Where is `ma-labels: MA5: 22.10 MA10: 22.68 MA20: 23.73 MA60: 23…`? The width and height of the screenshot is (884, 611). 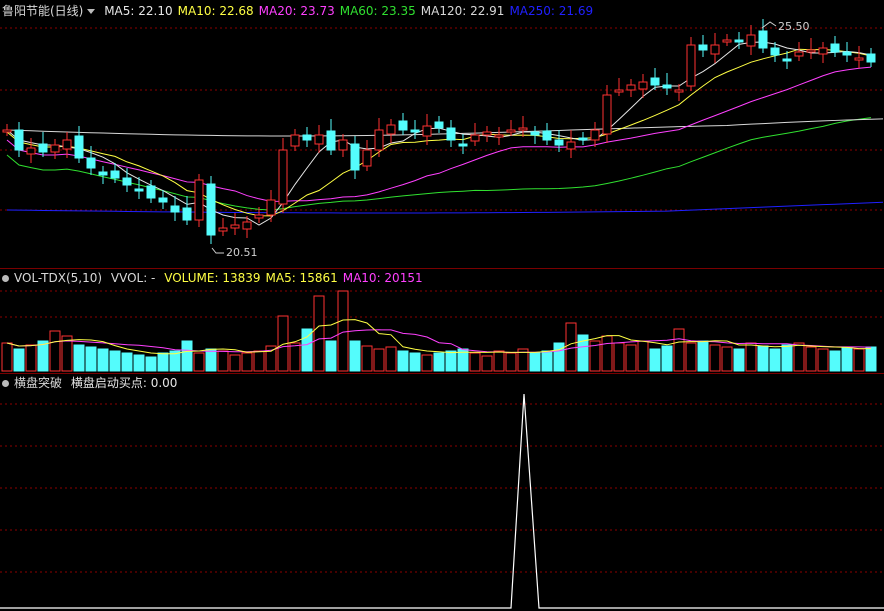 ma-labels: MA5: 22.10 MA10: 22.68 MA20: 23.73 MA60: 23… is located at coordinates (351, 11).